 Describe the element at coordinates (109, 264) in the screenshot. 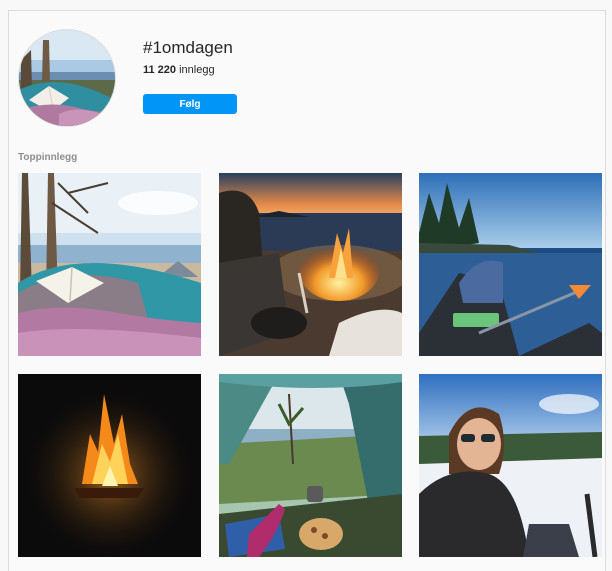

I see `post-thumbnail-tent-book` at that location.